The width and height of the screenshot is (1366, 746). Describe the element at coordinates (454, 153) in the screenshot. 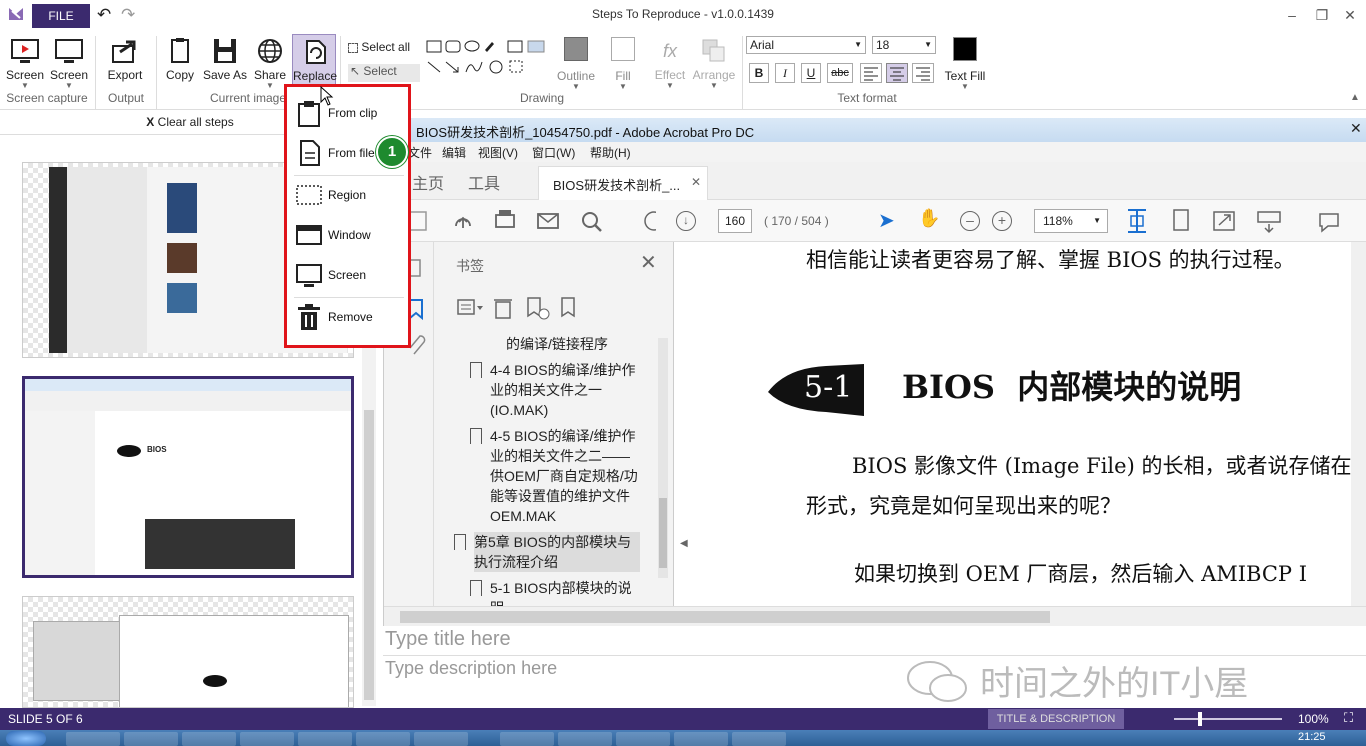

I see `menu-item: 编辑` at that location.